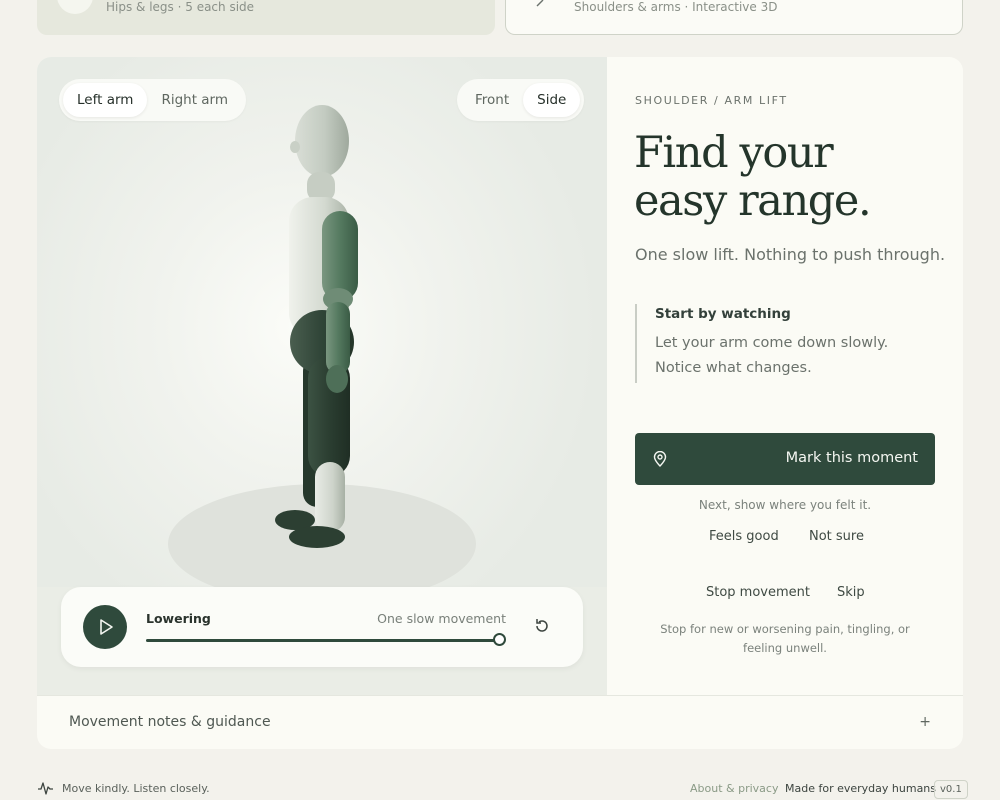 The height and width of the screenshot is (800, 1000). What do you see at coordinates (542, 626) in the screenshot?
I see `replay-icon` at bounding box center [542, 626].